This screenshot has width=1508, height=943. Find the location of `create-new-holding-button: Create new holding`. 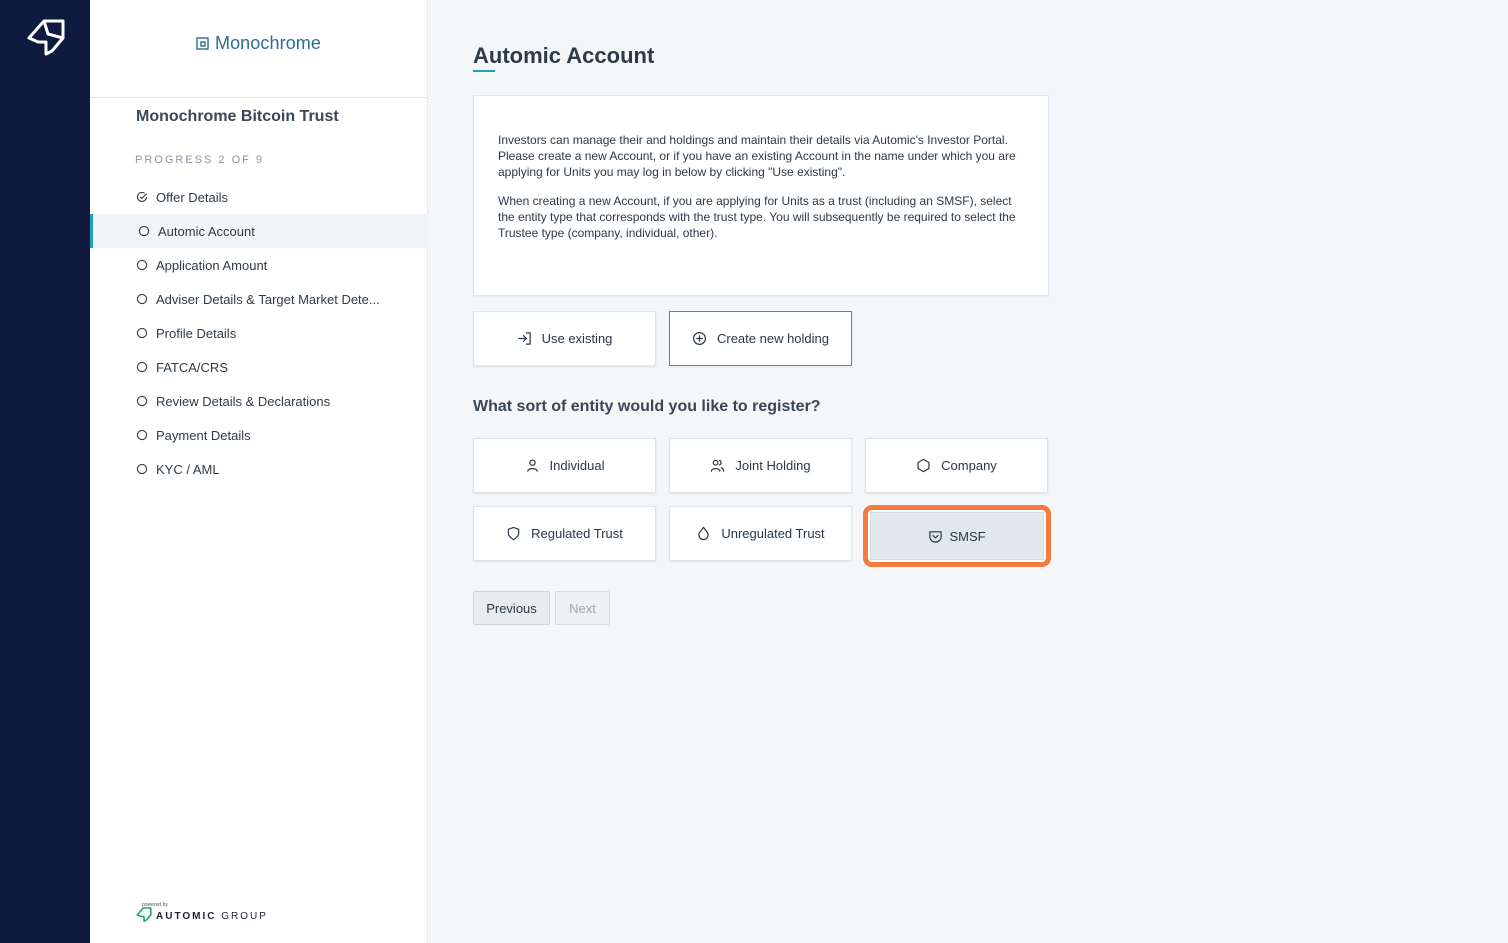

create-new-holding-button: Create new holding is located at coordinates (760, 338).